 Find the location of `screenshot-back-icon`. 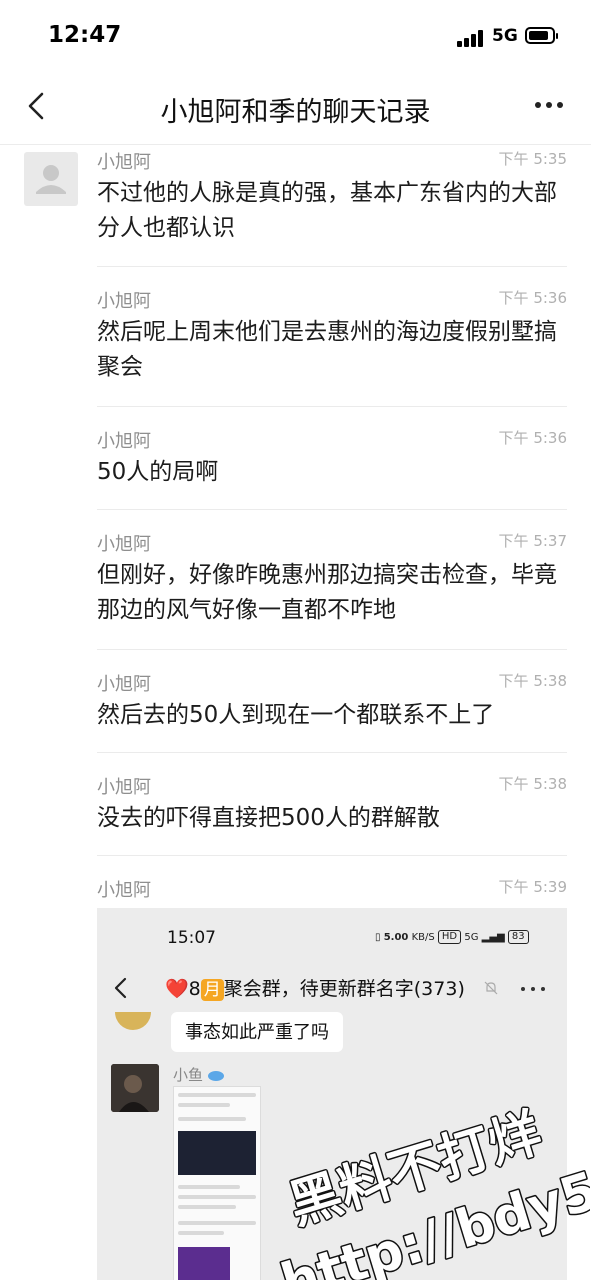

screenshot-back-icon is located at coordinates (120, 988).